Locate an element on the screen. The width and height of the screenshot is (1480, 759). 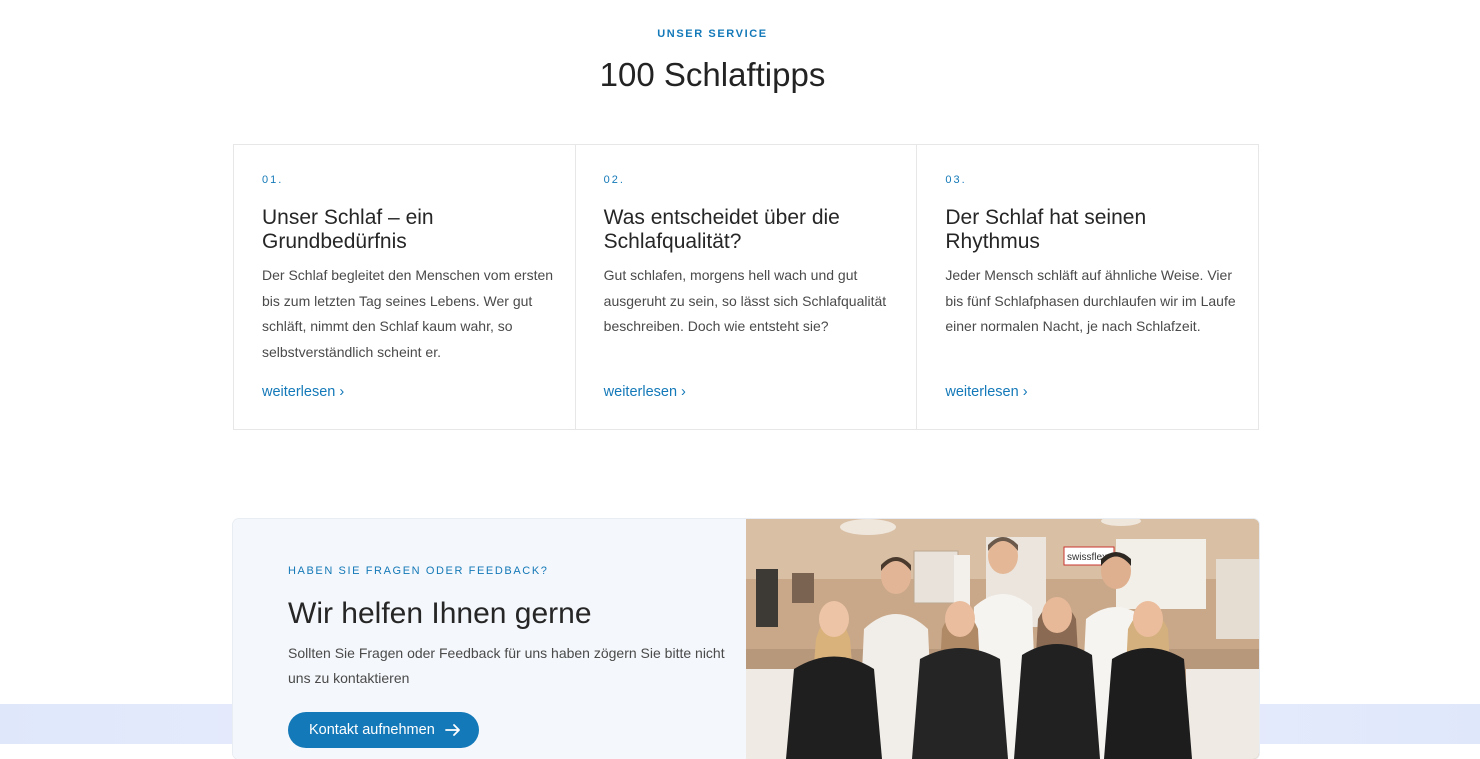
tip-number: 02. is located at coordinates (614, 180).